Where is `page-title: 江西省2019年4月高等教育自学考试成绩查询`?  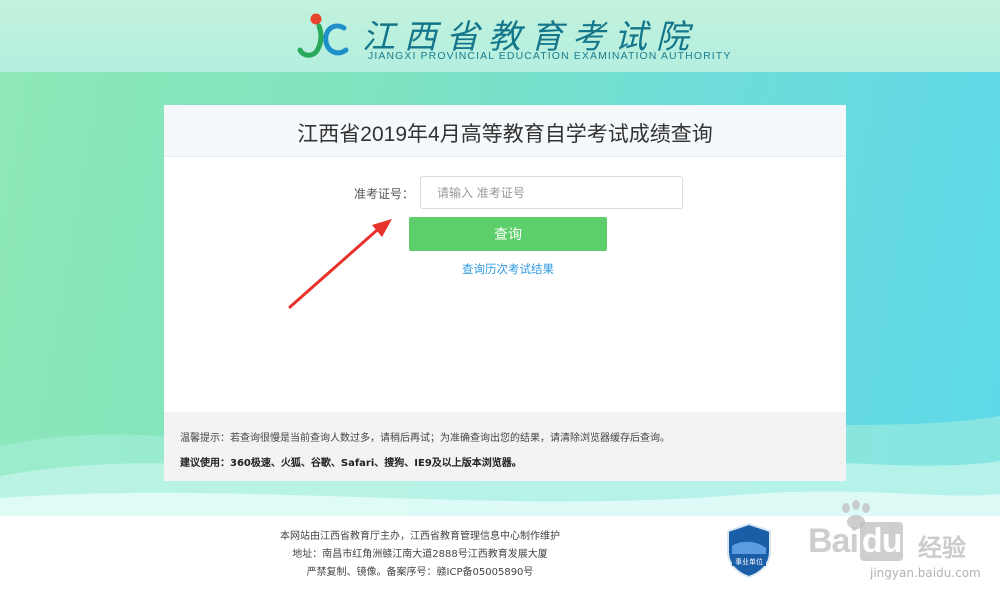 page-title: 江西省2019年4月高等教育自学考试成绩查询 is located at coordinates (505, 134).